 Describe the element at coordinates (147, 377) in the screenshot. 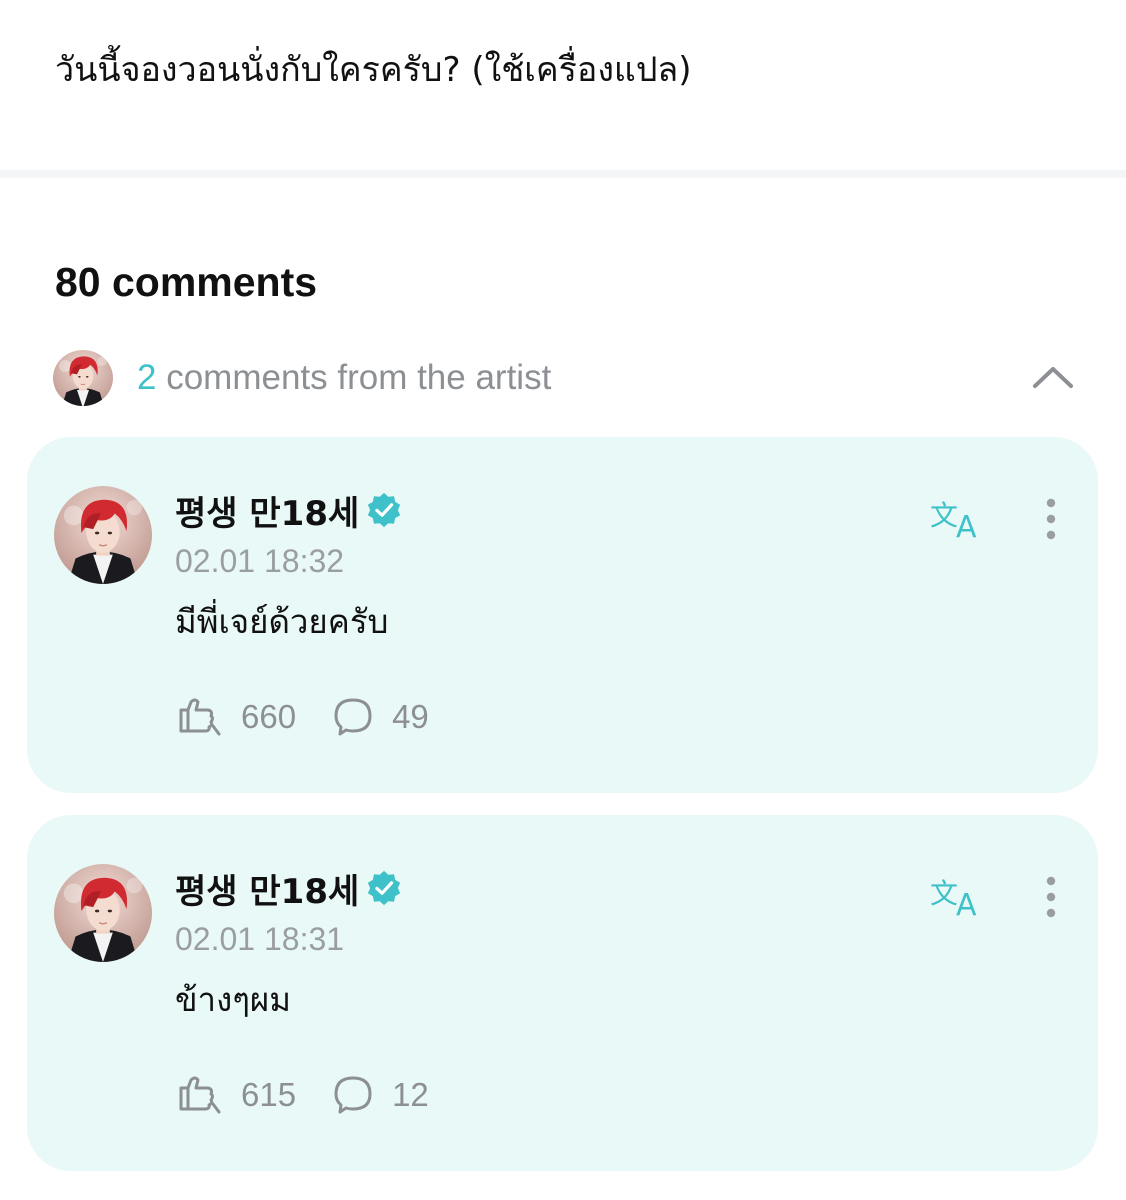

I see `artist-comments-count: 2` at that location.